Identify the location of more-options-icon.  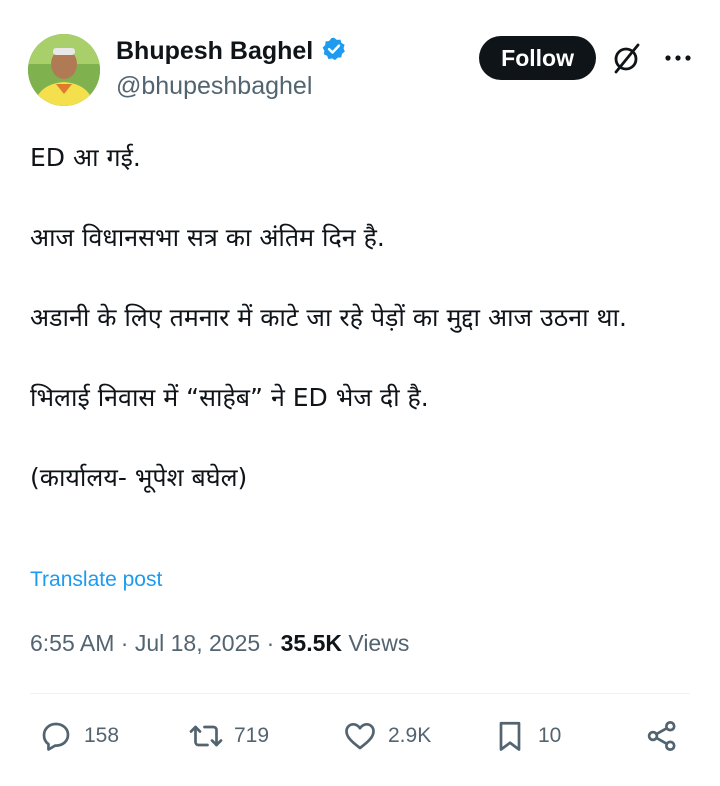
(678, 58).